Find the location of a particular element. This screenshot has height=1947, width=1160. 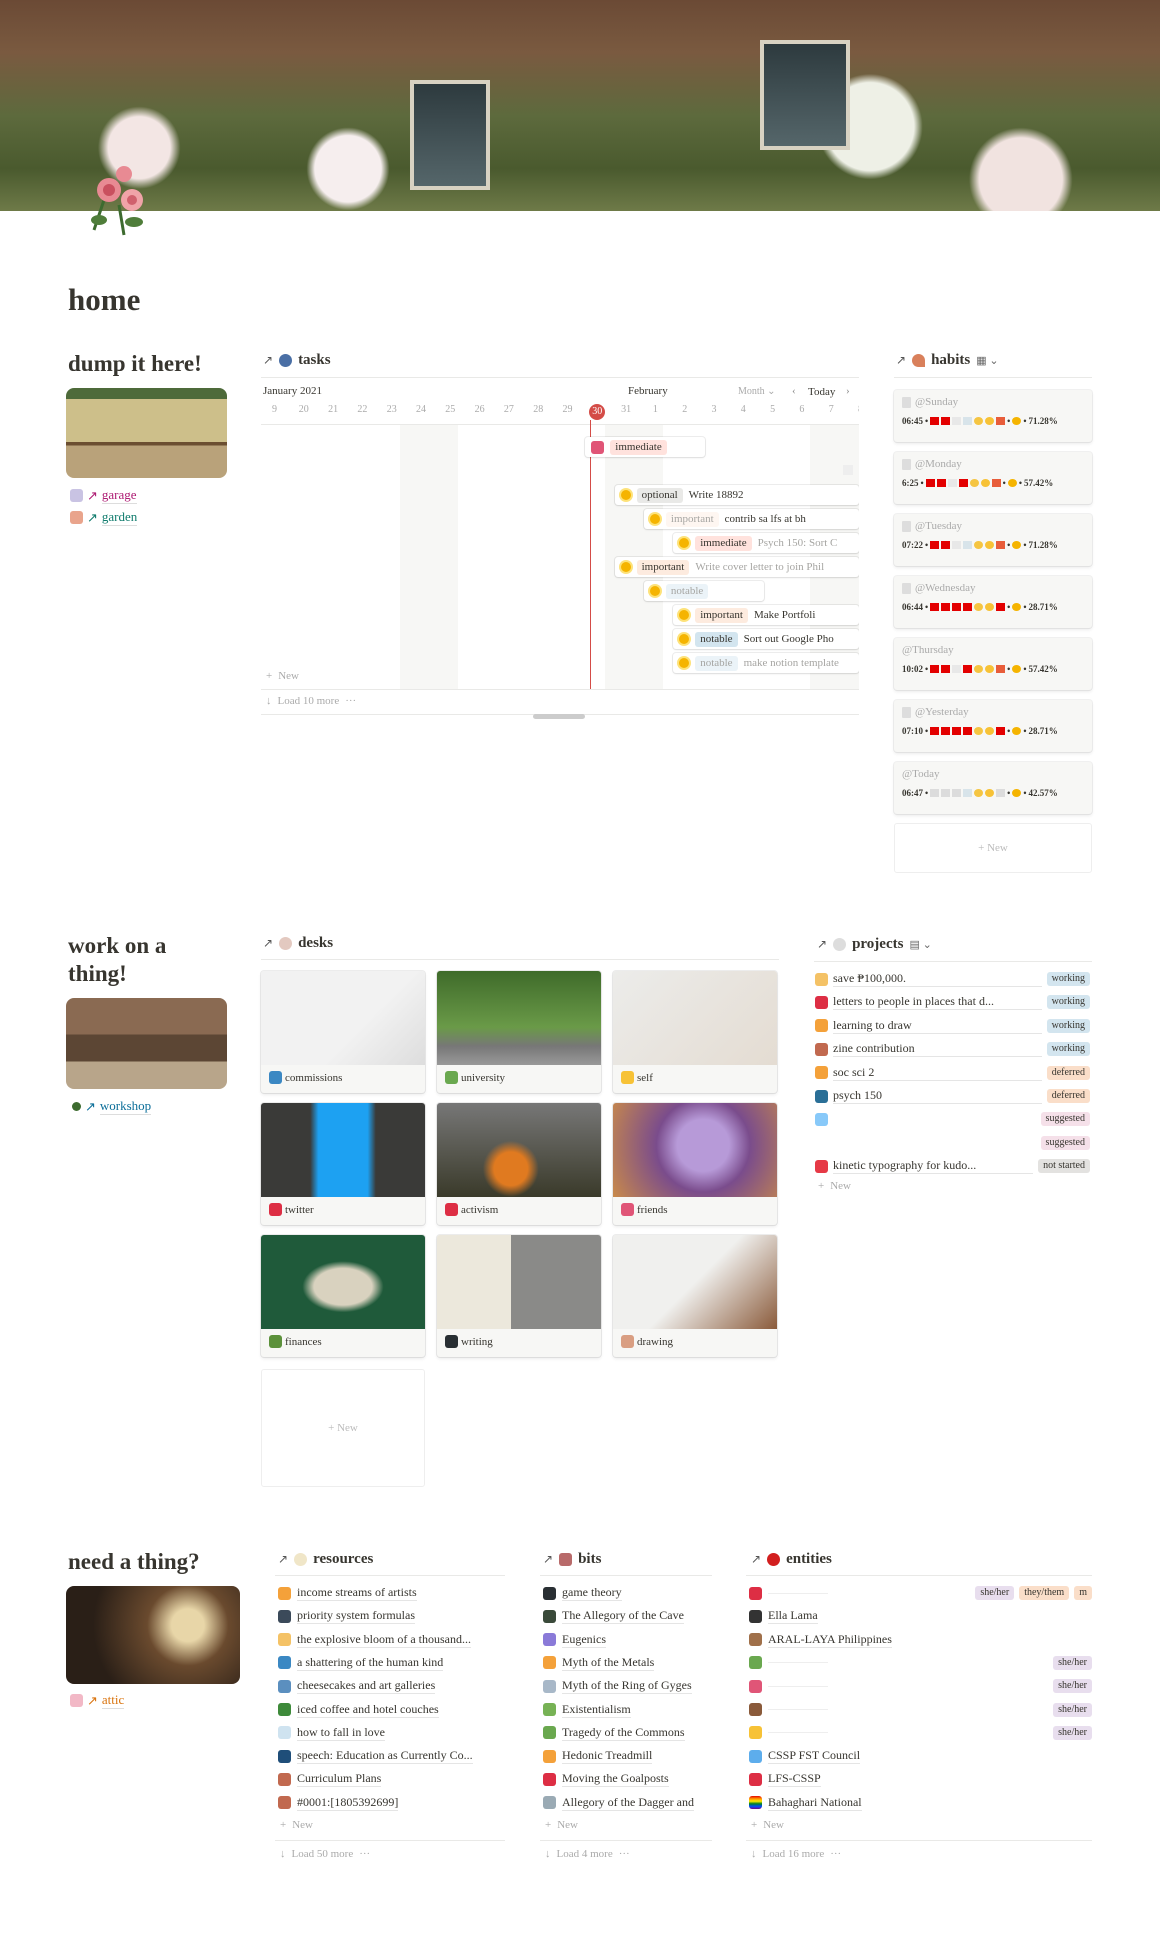

habits-header: ↗ habits ▦ ⌄ is located at coordinates (947, 360).